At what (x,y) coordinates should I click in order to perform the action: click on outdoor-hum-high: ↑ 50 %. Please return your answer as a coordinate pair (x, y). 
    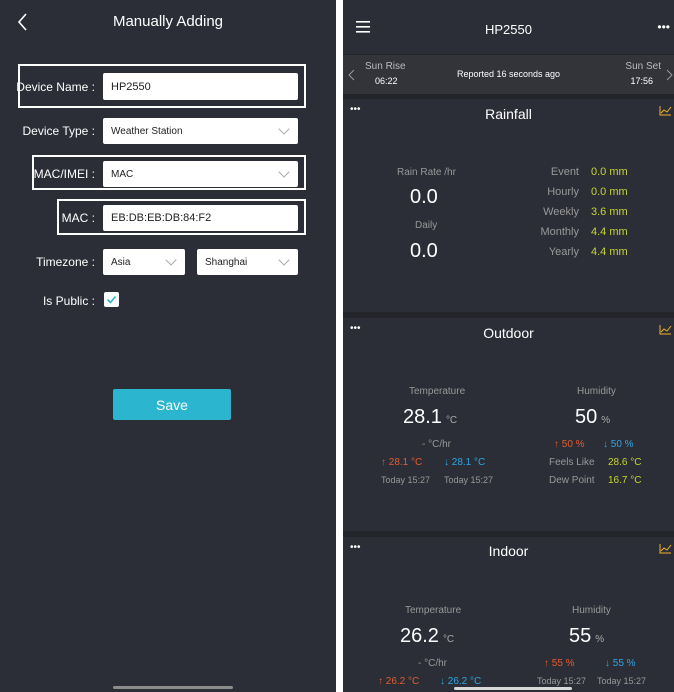
    Looking at the image, I should click on (569, 444).